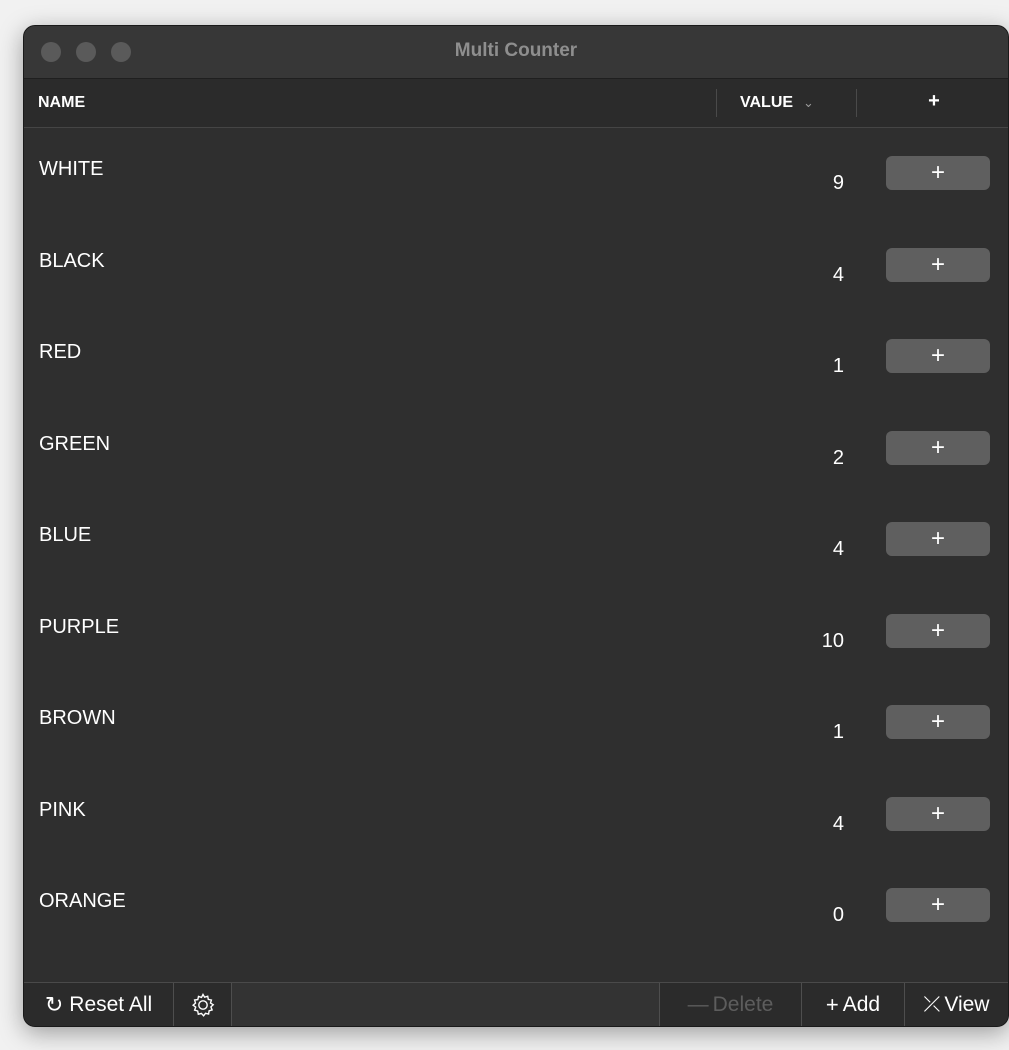  What do you see at coordinates (516, 540) in the screenshot?
I see `table-row: BLUE 4 +` at bounding box center [516, 540].